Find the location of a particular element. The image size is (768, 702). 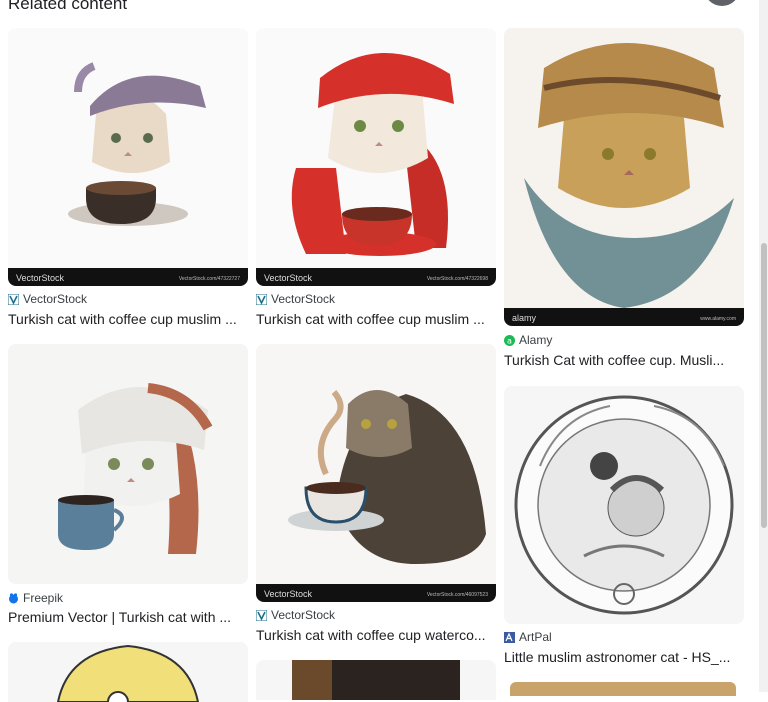

source-row: a Alamy is located at coordinates (528, 340).